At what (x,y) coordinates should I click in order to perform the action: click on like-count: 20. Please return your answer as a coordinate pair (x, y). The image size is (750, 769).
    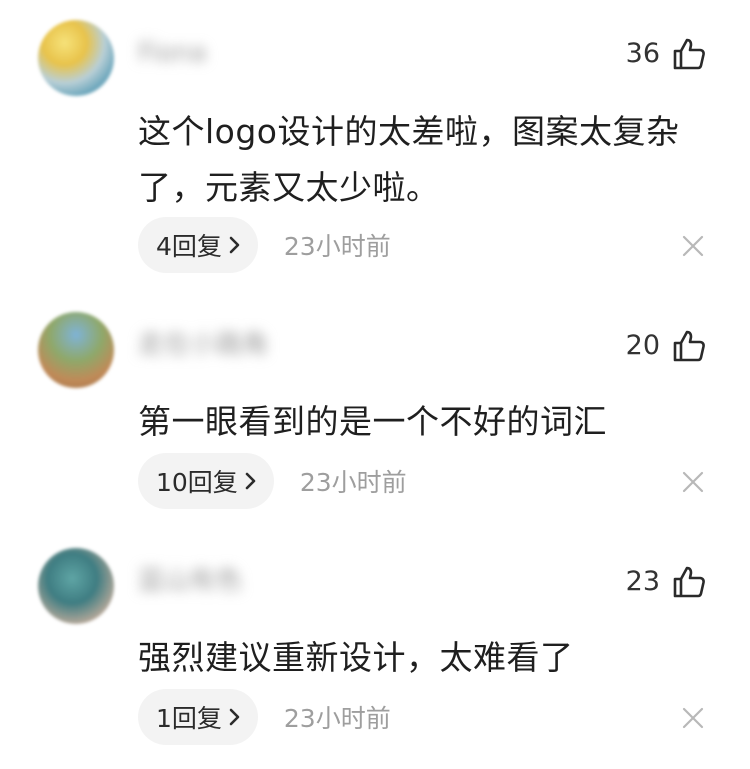
    Looking at the image, I should click on (642, 345).